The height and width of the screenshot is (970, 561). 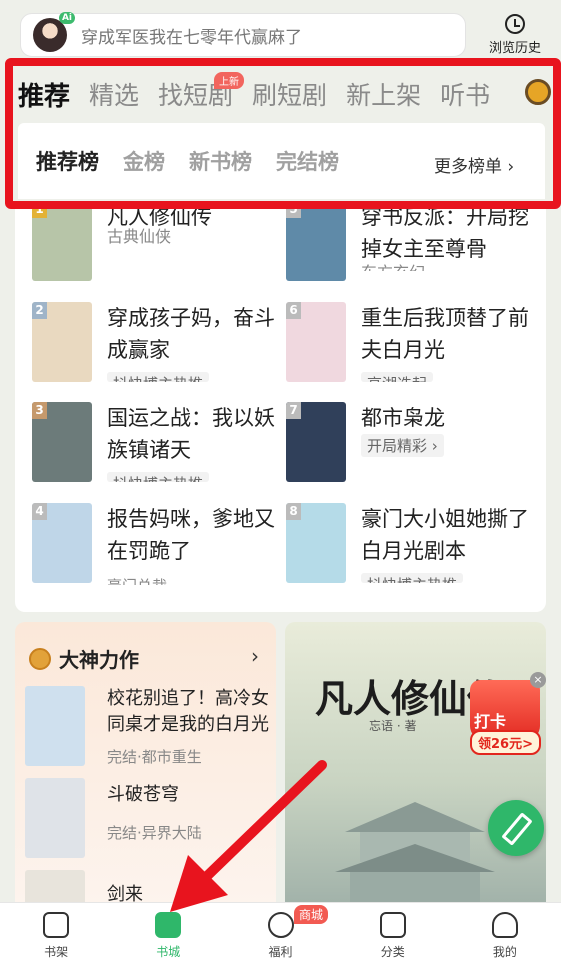 What do you see at coordinates (150, 823) in the screenshot?
I see `list-item: 斗破苍穹 完结·异界大陆` at bounding box center [150, 823].